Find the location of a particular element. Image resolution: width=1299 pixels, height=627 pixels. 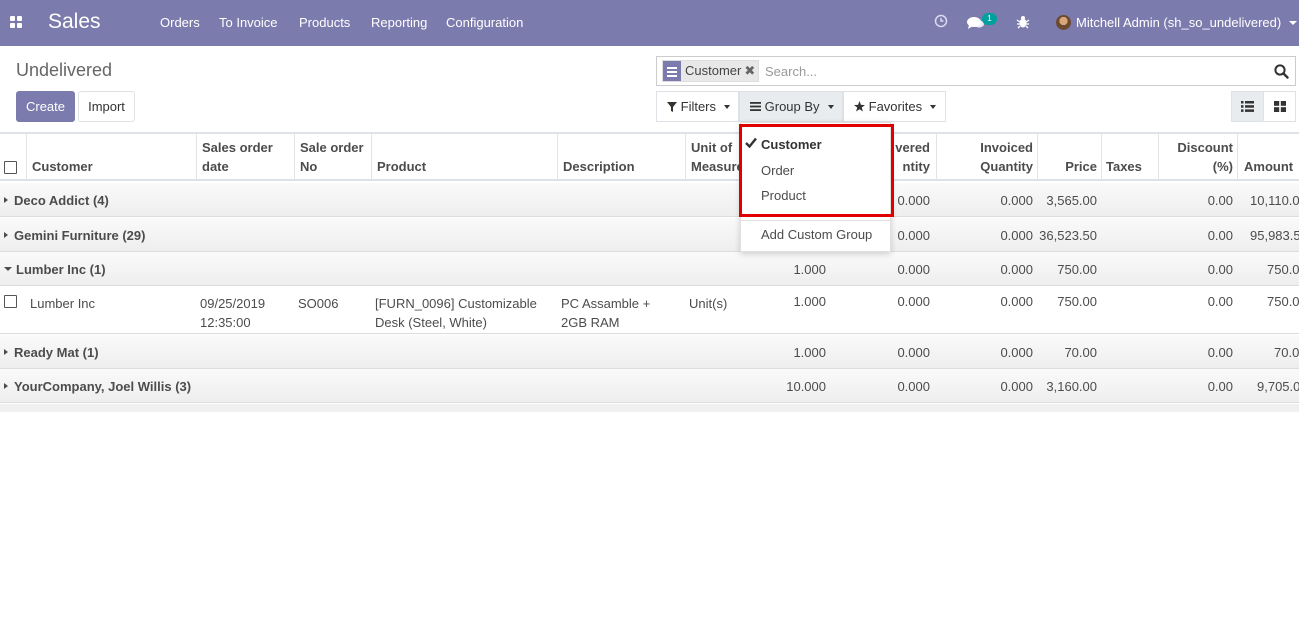

filters-dropdown-button: Filters is located at coordinates (697, 106).